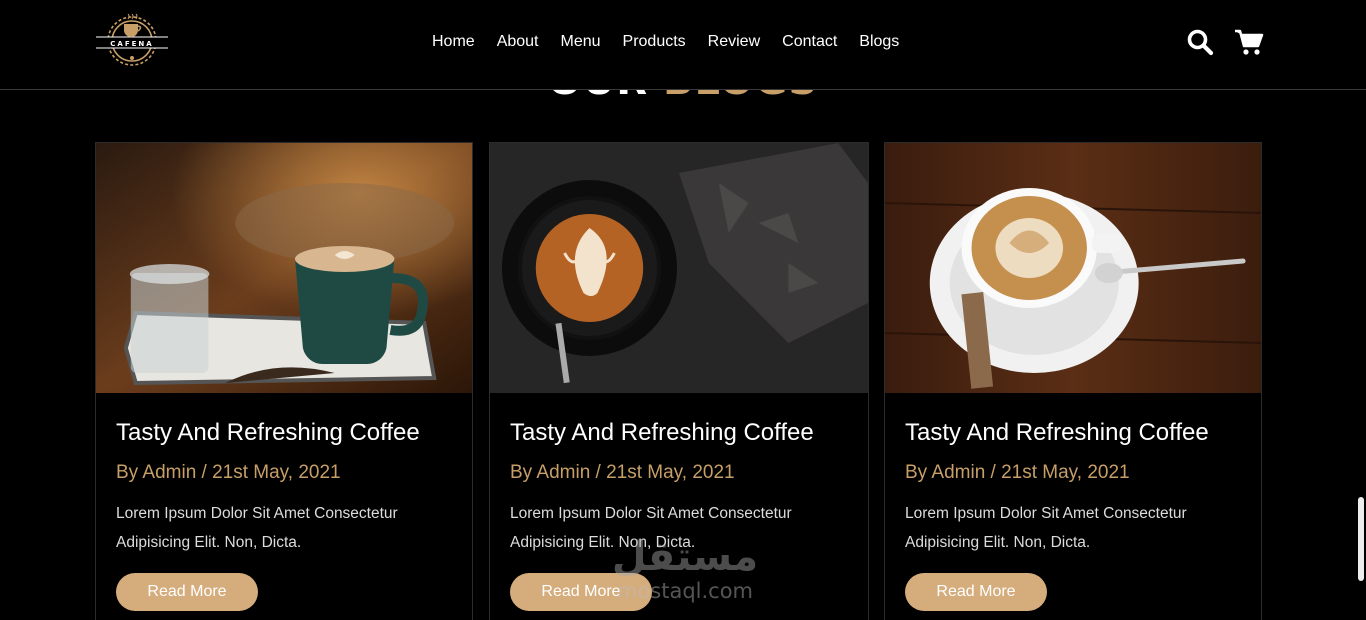 Image resolution: width=1366 pixels, height=620 pixels. What do you see at coordinates (879, 42) in the screenshot?
I see `nav-blogs: Blogs` at bounding box center [879, 42].